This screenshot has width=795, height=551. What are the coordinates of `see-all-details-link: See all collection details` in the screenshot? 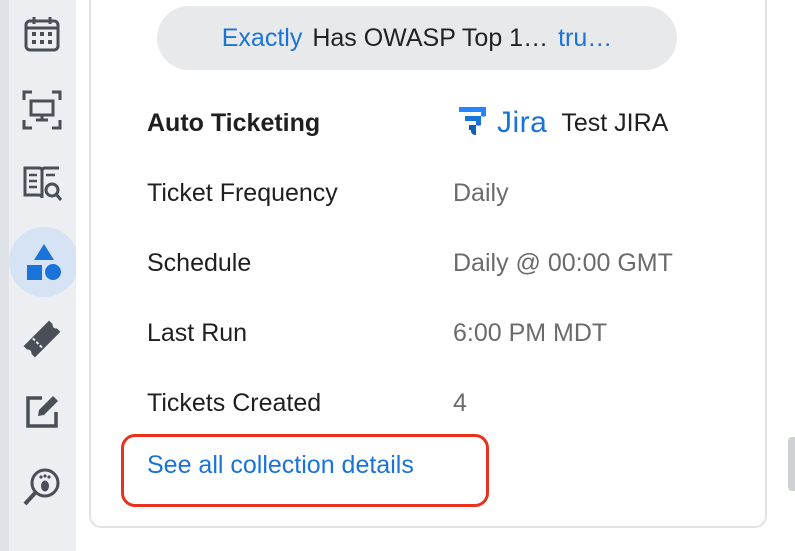 It's located at (280, 465).